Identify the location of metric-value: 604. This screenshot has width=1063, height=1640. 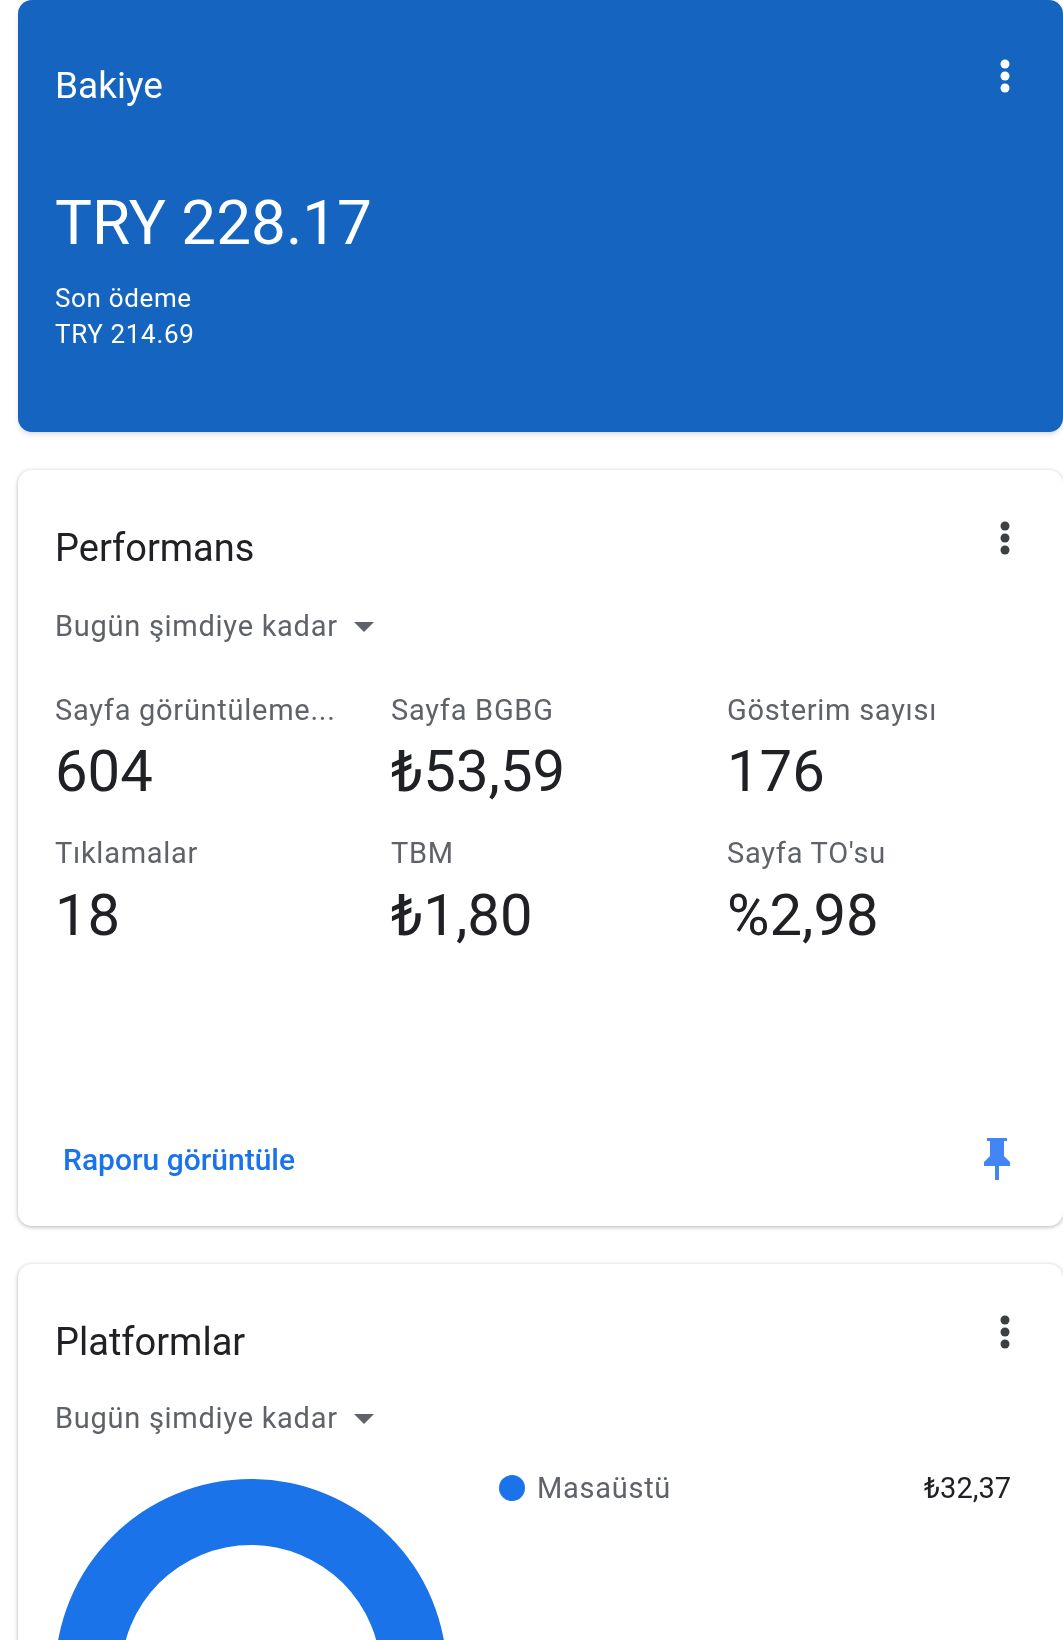
(104, 771).